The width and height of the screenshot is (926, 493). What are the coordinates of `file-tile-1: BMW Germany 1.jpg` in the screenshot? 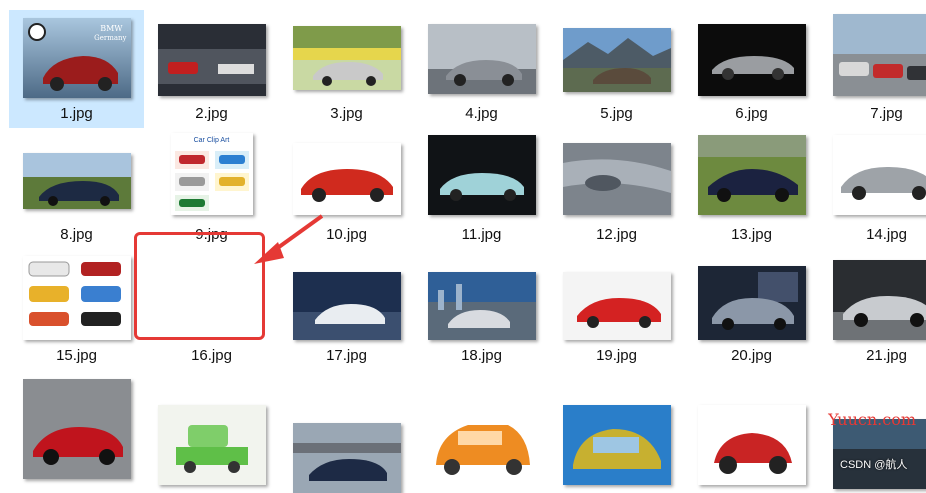 It's located at (76, 69).